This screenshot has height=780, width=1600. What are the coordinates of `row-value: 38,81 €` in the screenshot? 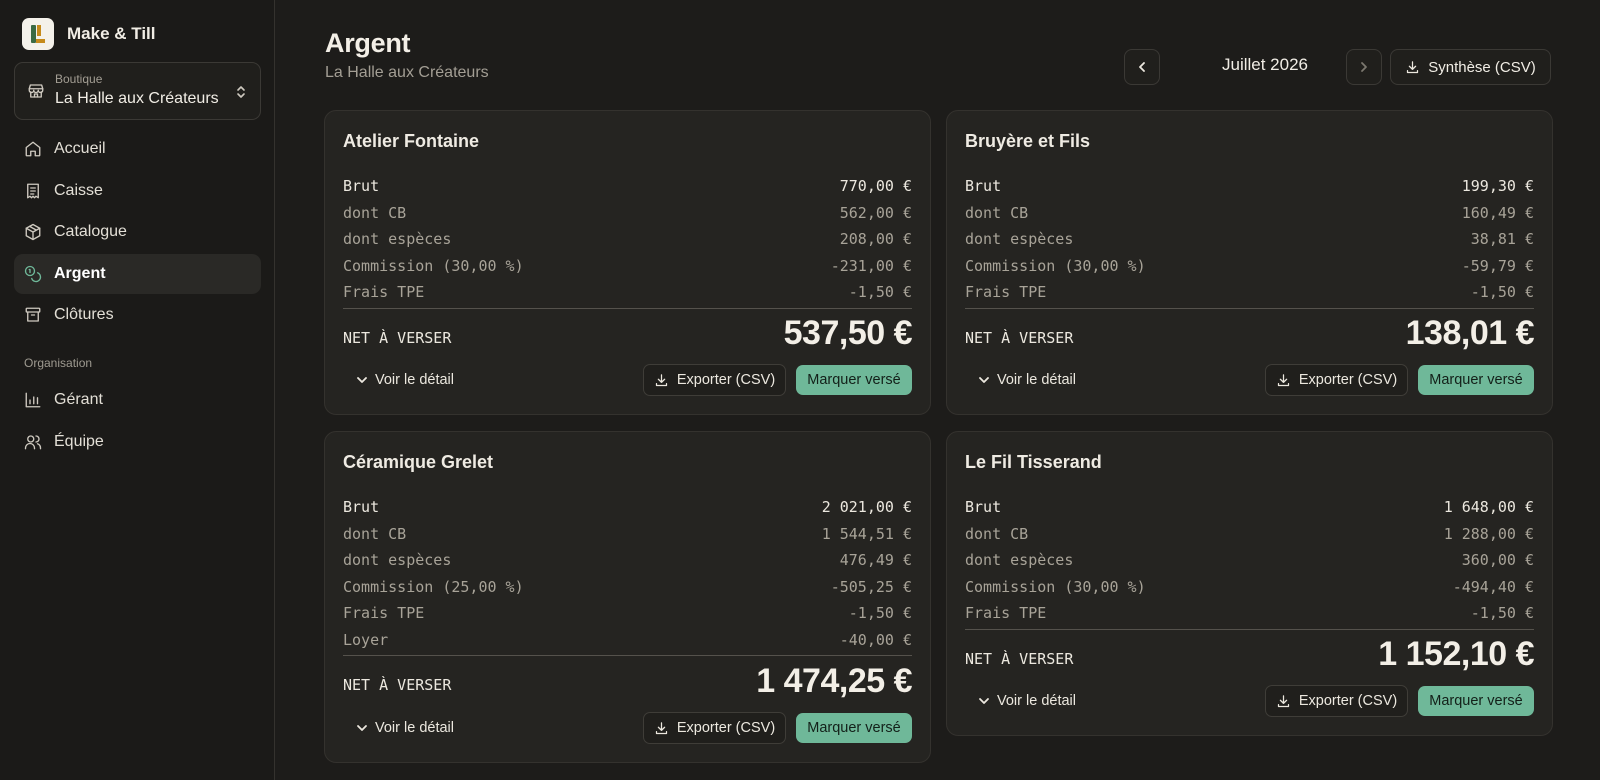 It's located at (1502, 239).